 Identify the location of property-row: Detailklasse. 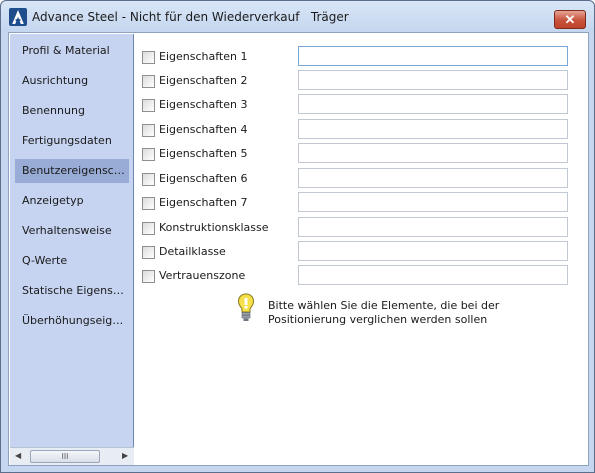
(361, 252).